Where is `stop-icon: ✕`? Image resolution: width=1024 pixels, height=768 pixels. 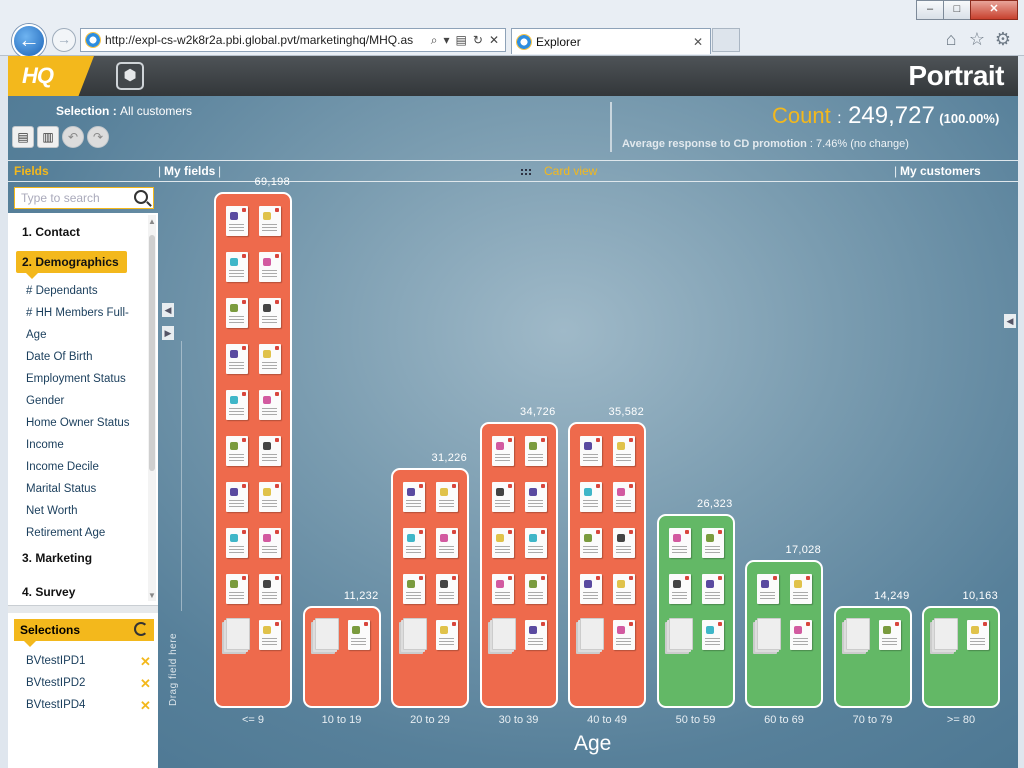
stop-icon: ✕ is located at coordinates (494, 40).